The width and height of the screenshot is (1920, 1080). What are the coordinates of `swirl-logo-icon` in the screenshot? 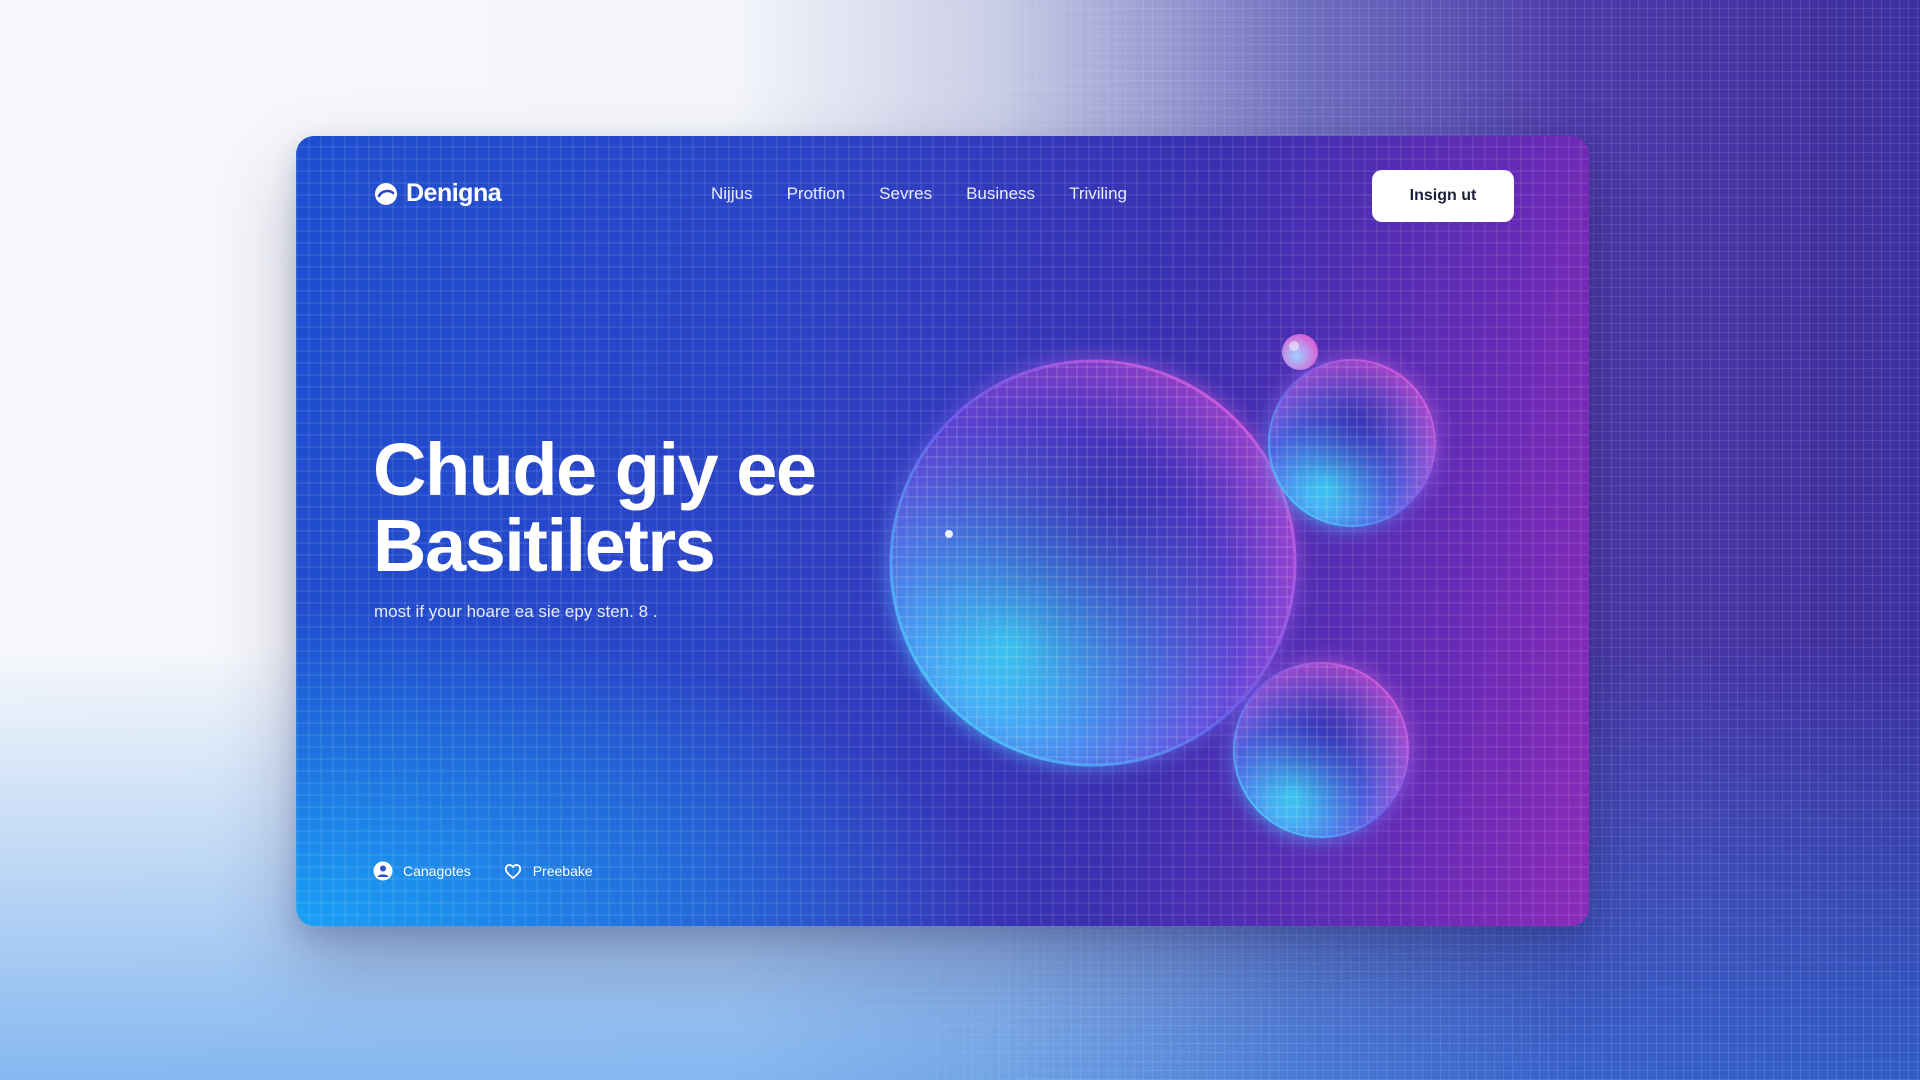 It's located at (386, 193).